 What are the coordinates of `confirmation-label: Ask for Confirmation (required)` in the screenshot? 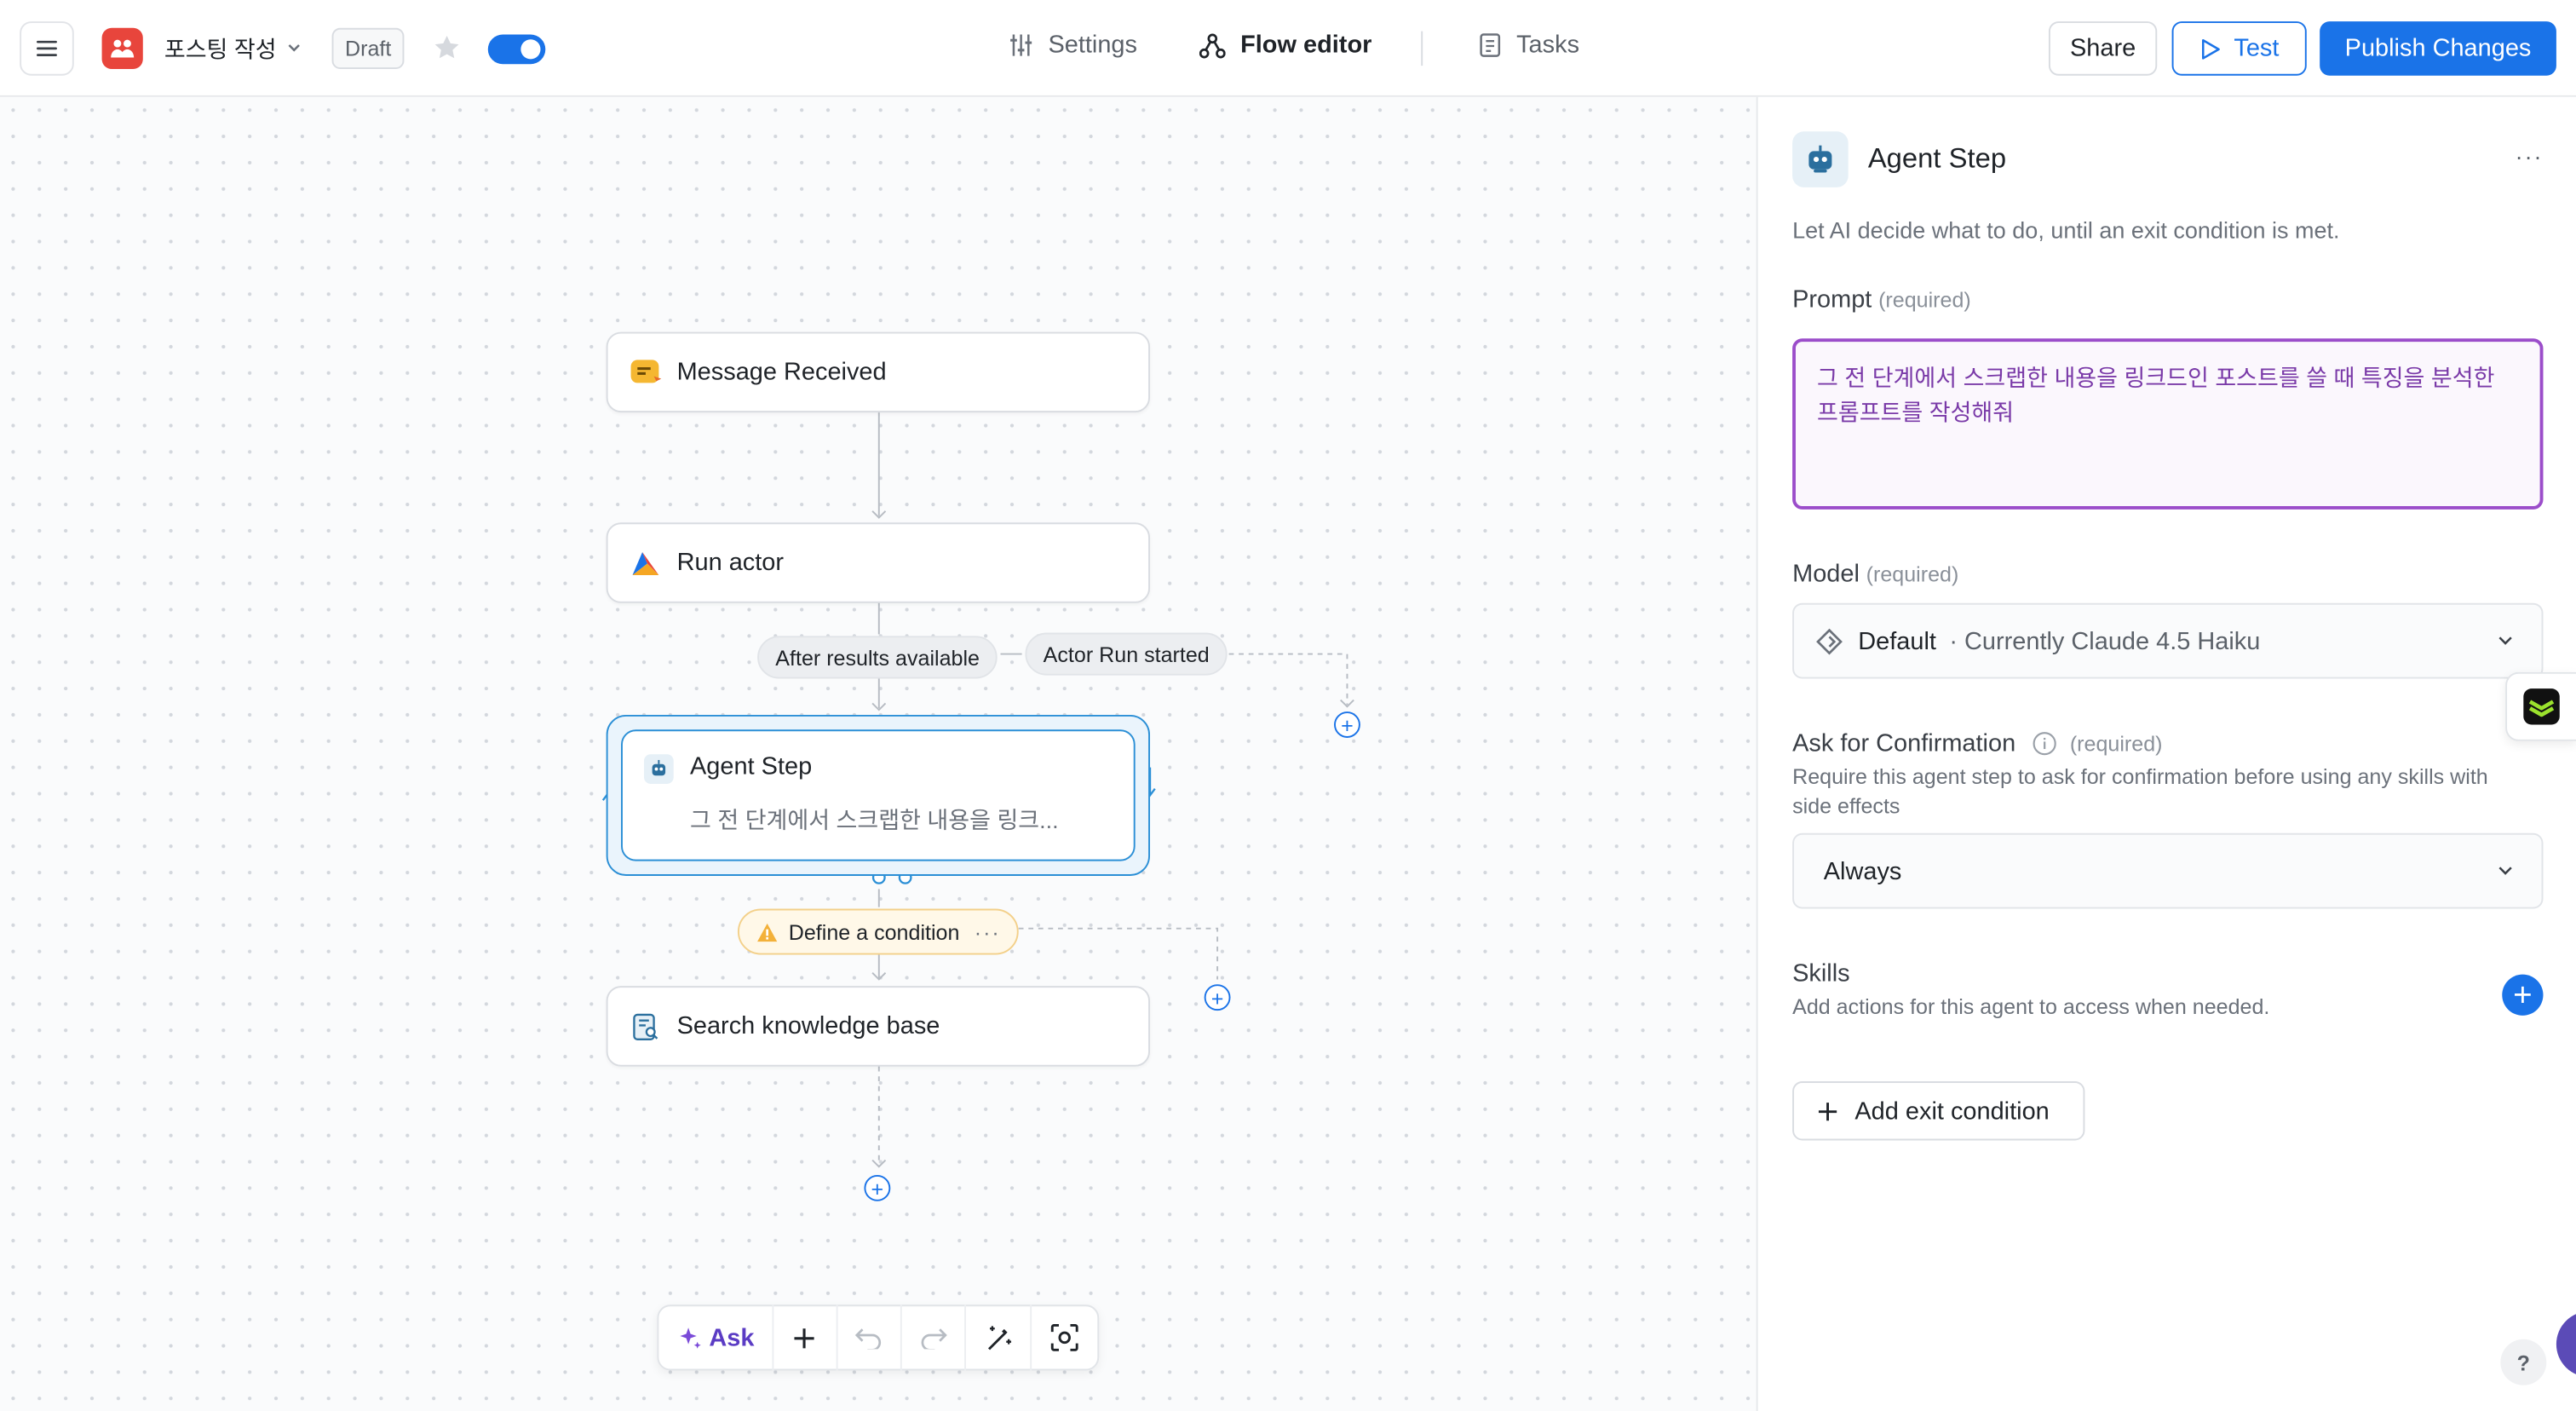 It's located at (1977, 743).